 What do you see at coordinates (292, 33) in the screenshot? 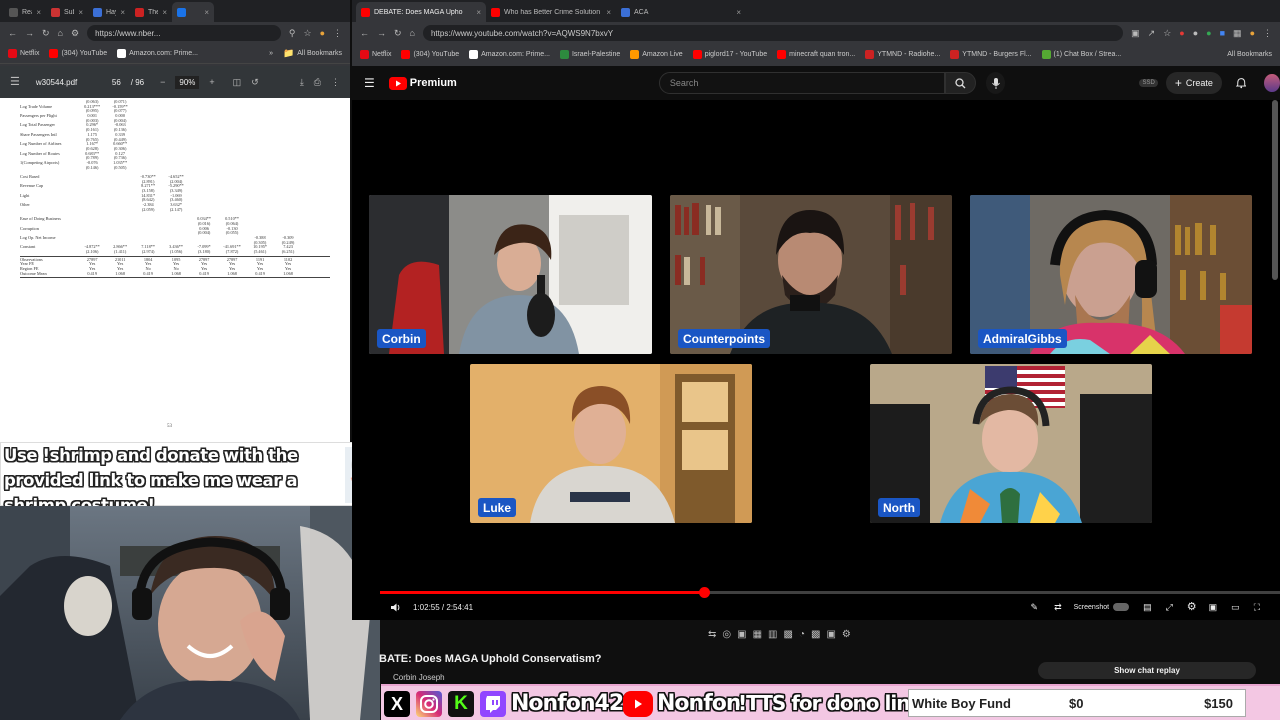
I see `zoom-icon: ⚲` at bounding box center [292, 33].